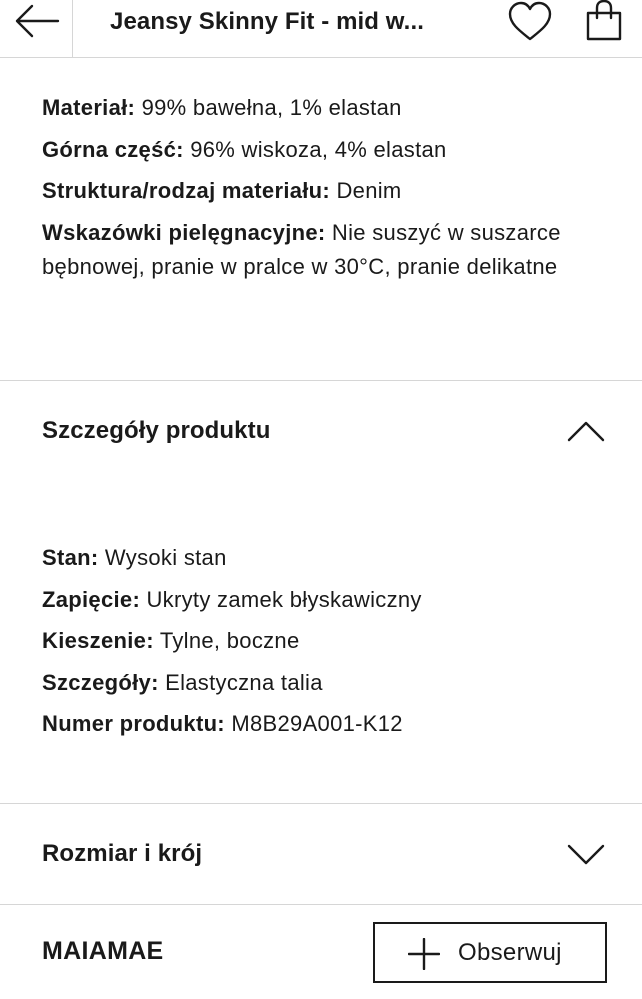 Image resolution: width=642 pixels, height=999 pixels. I want to click on spec-row: Materiał: 99% bawełna, 1% elastan, so click(327, 108).